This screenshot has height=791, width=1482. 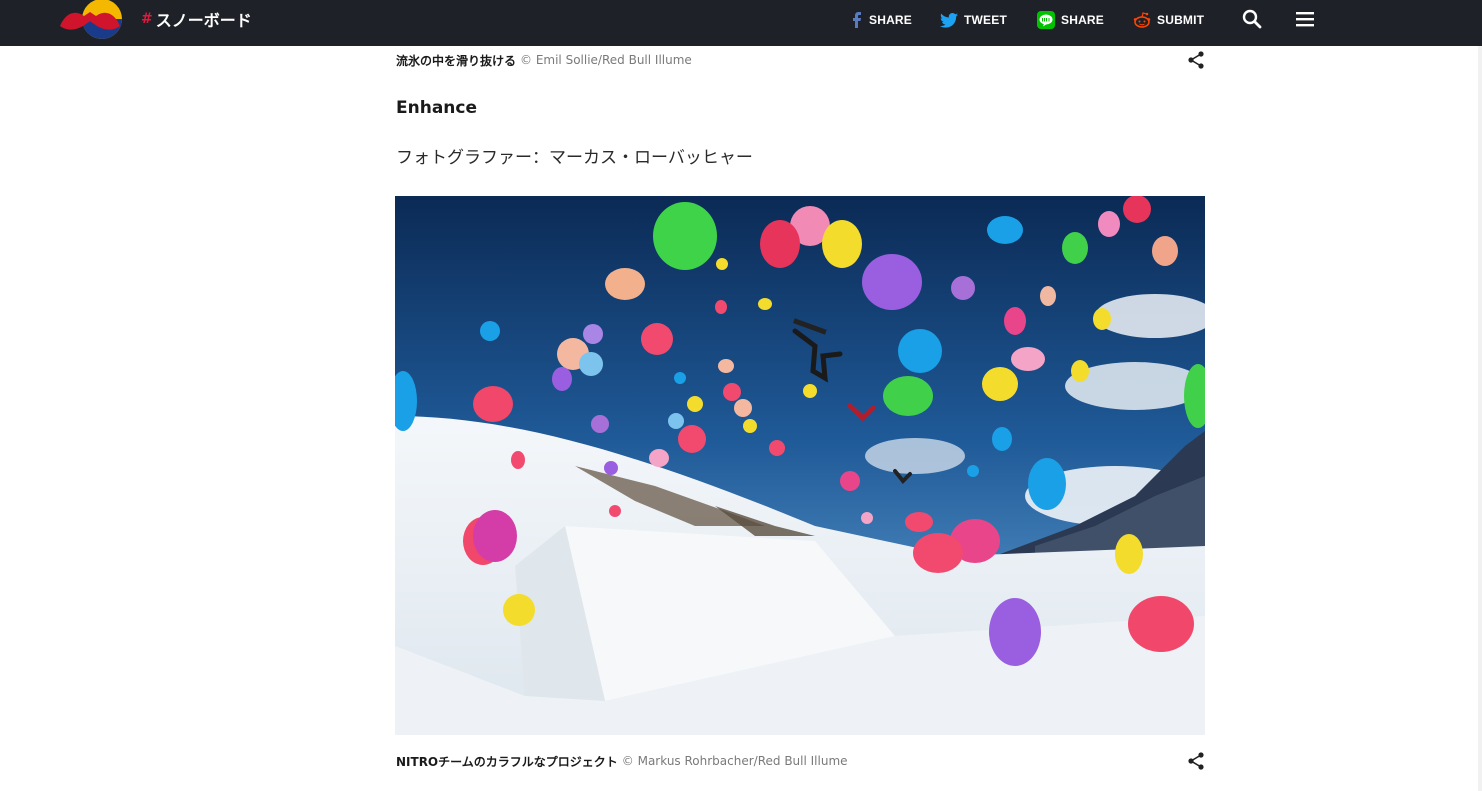 What do you see at coordinates (741, 23) in the screenshot?
I see `top-navigation-bar: # スノーボード SHARE TWEET SHARE SUBMIT` at bounding box center [741, 23].